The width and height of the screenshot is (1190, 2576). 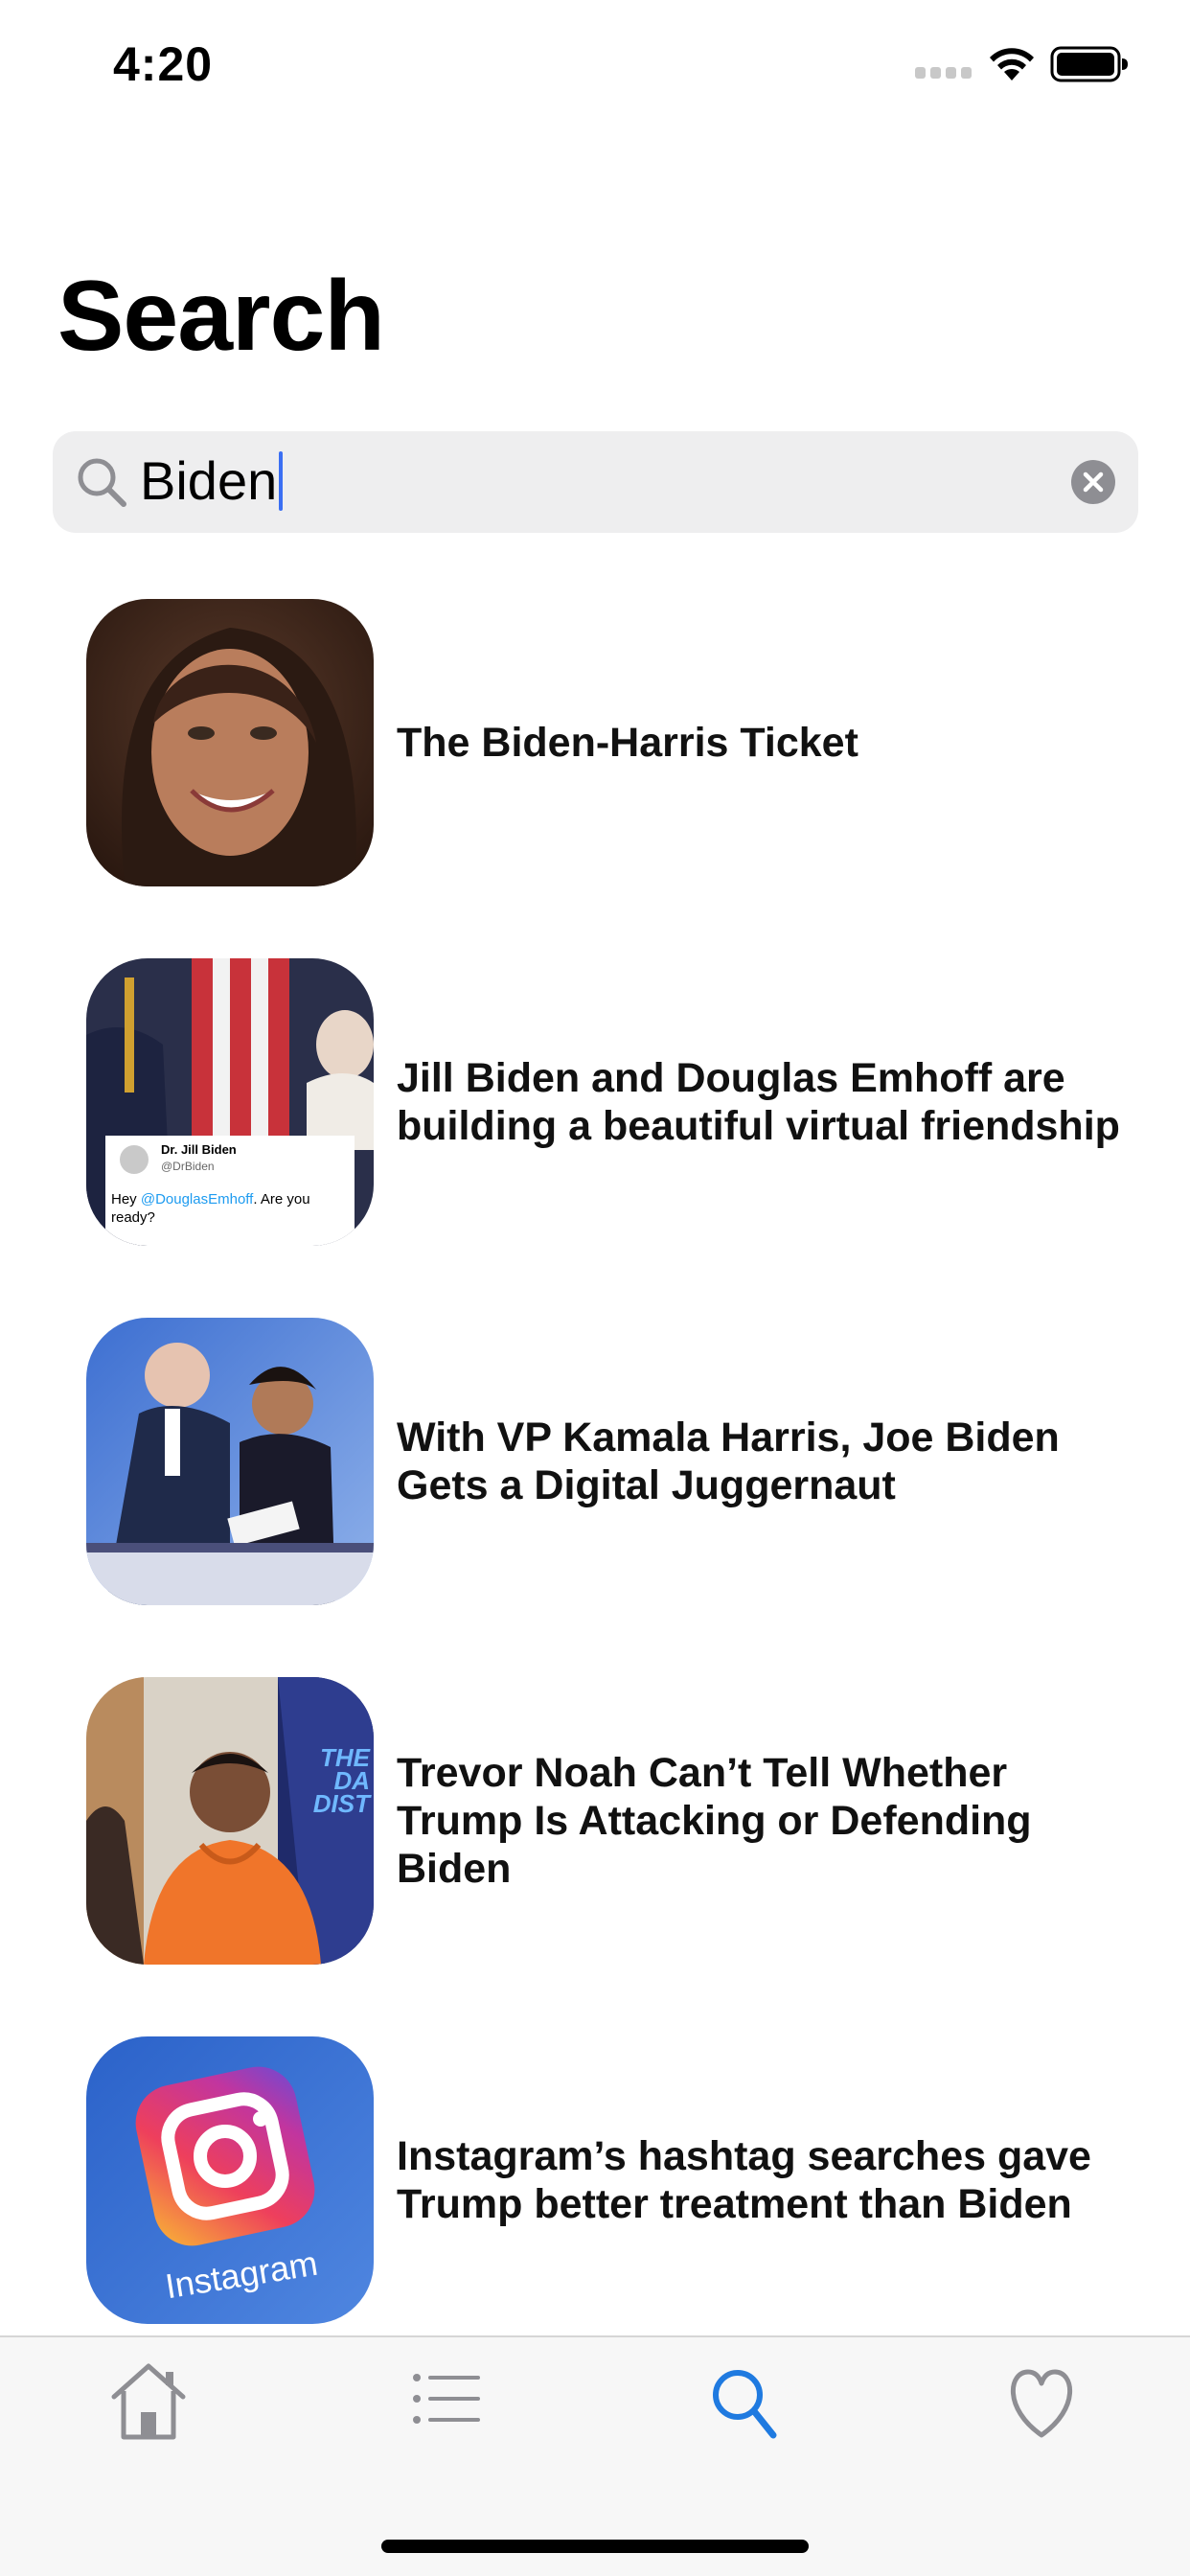 I want to click on tweet-text: Hey @DouglasEmhoff. Are you ready?, so click(x=231, y=1208).